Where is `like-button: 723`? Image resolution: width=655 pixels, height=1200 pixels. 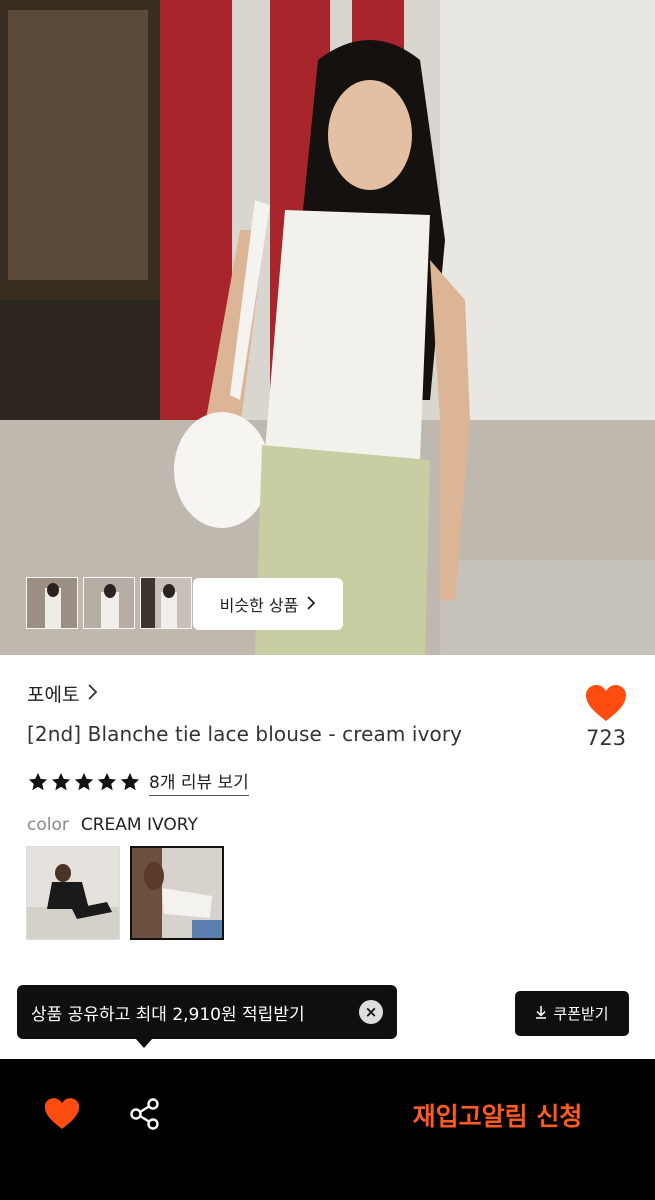 like-button: 723 is located at coordinates (606, 717).